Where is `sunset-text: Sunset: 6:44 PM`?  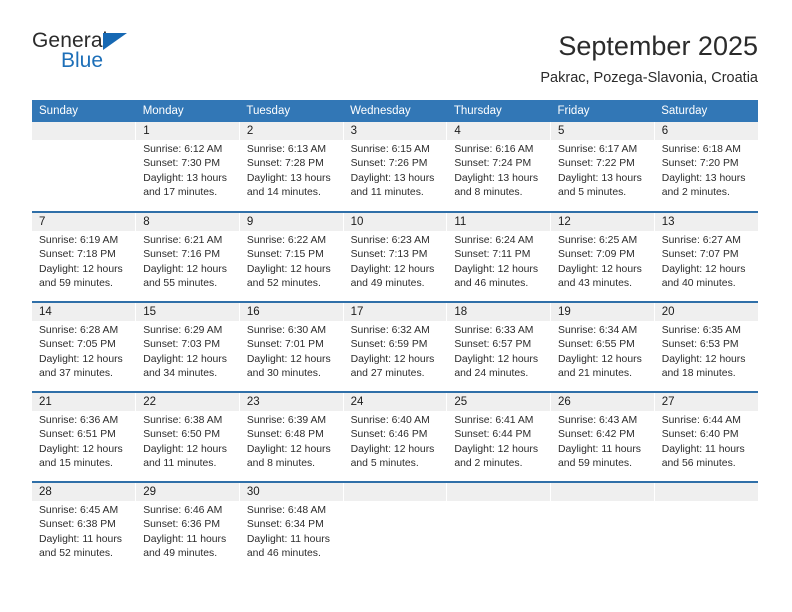
sunset-text: Sunset: 6:44 PM is located at coordinates (493, 435).